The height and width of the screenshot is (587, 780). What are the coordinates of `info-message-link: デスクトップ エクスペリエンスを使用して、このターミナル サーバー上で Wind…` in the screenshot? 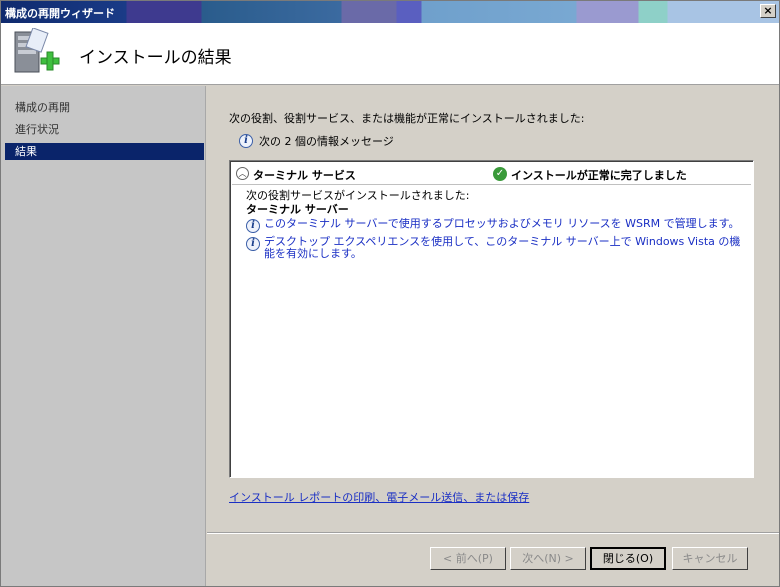 It's located at (507, 248).